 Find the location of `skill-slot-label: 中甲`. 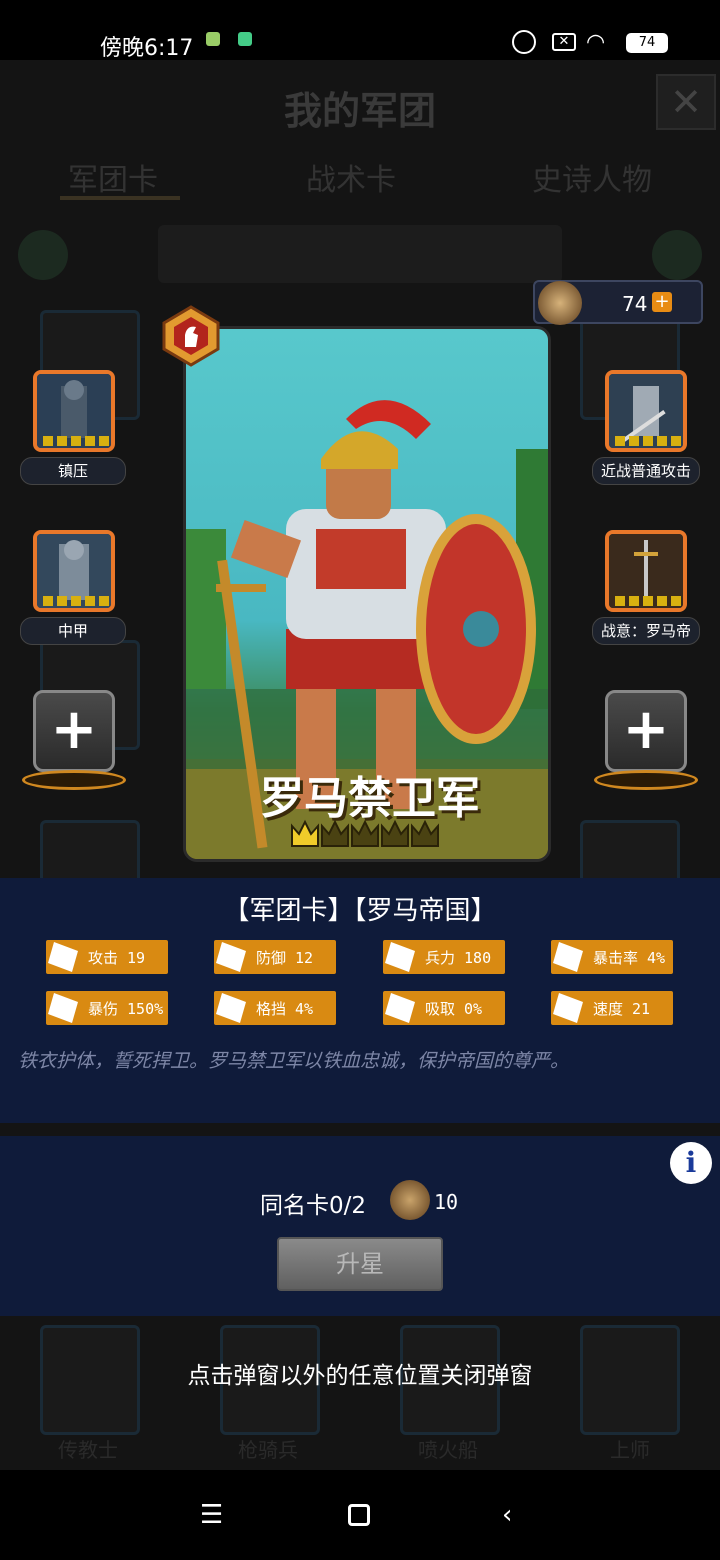

skill-slot-label: 中甲 is located at coordinates (73, 631).